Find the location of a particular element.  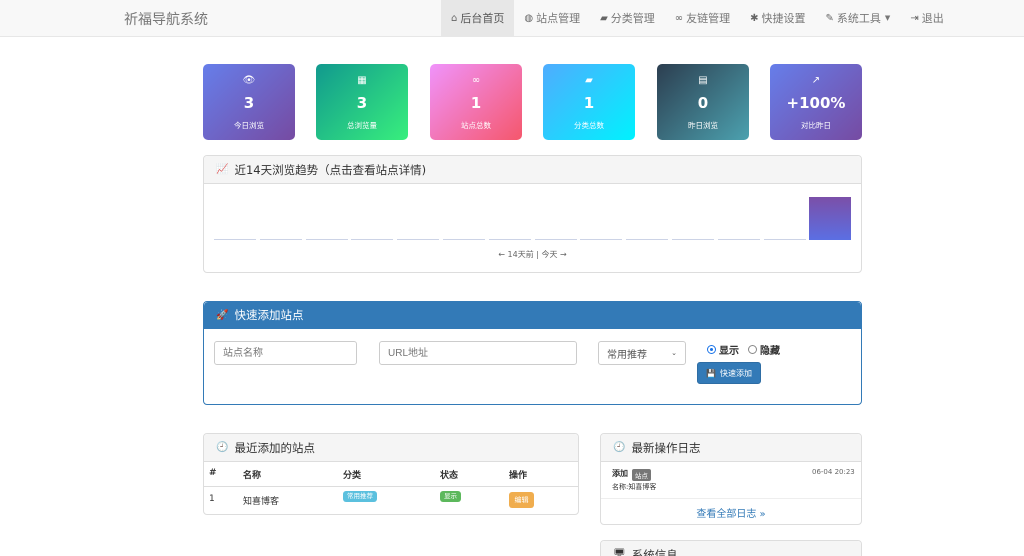

nav-item-sites: ◍ 站点管理 is located at coordinates (552, 18).